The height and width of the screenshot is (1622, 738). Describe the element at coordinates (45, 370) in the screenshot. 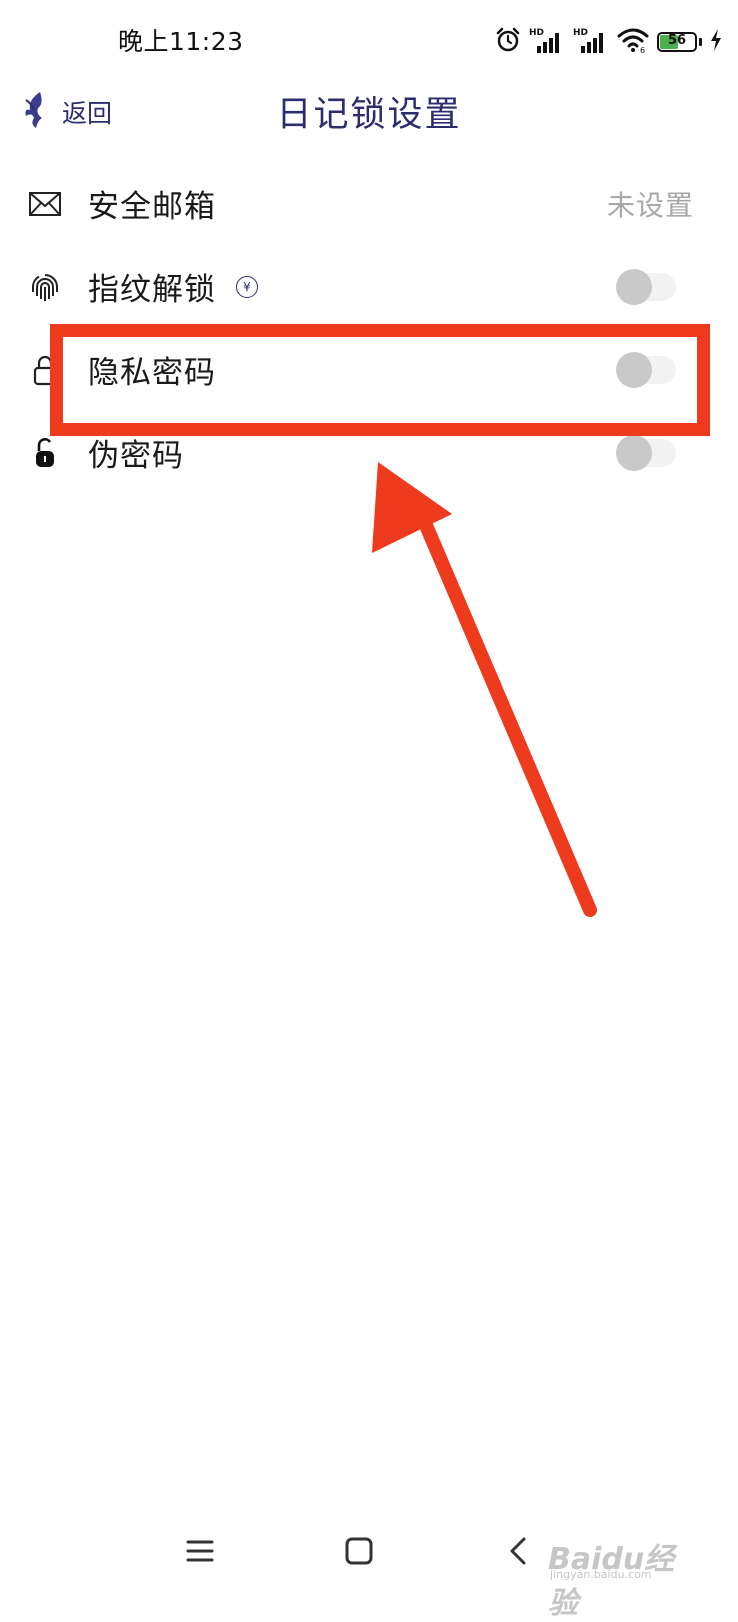

I see `lock-icon` at that location.